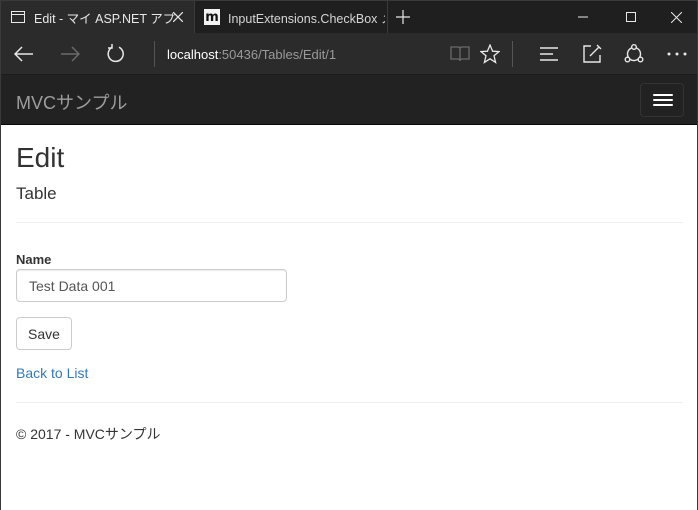 The width and height of the screenshot is (698, 510). I want to click on name-input, so click(151, 285).